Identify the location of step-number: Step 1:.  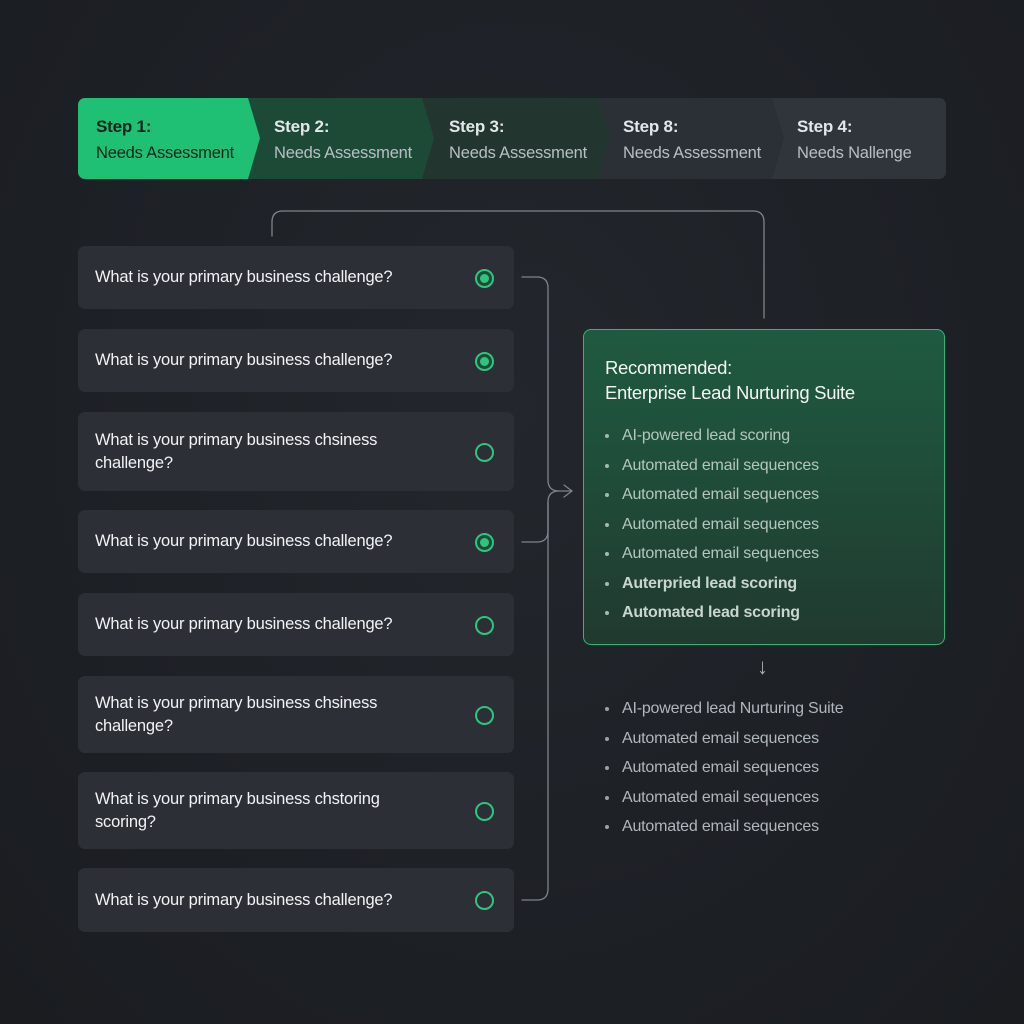
(124, 126).